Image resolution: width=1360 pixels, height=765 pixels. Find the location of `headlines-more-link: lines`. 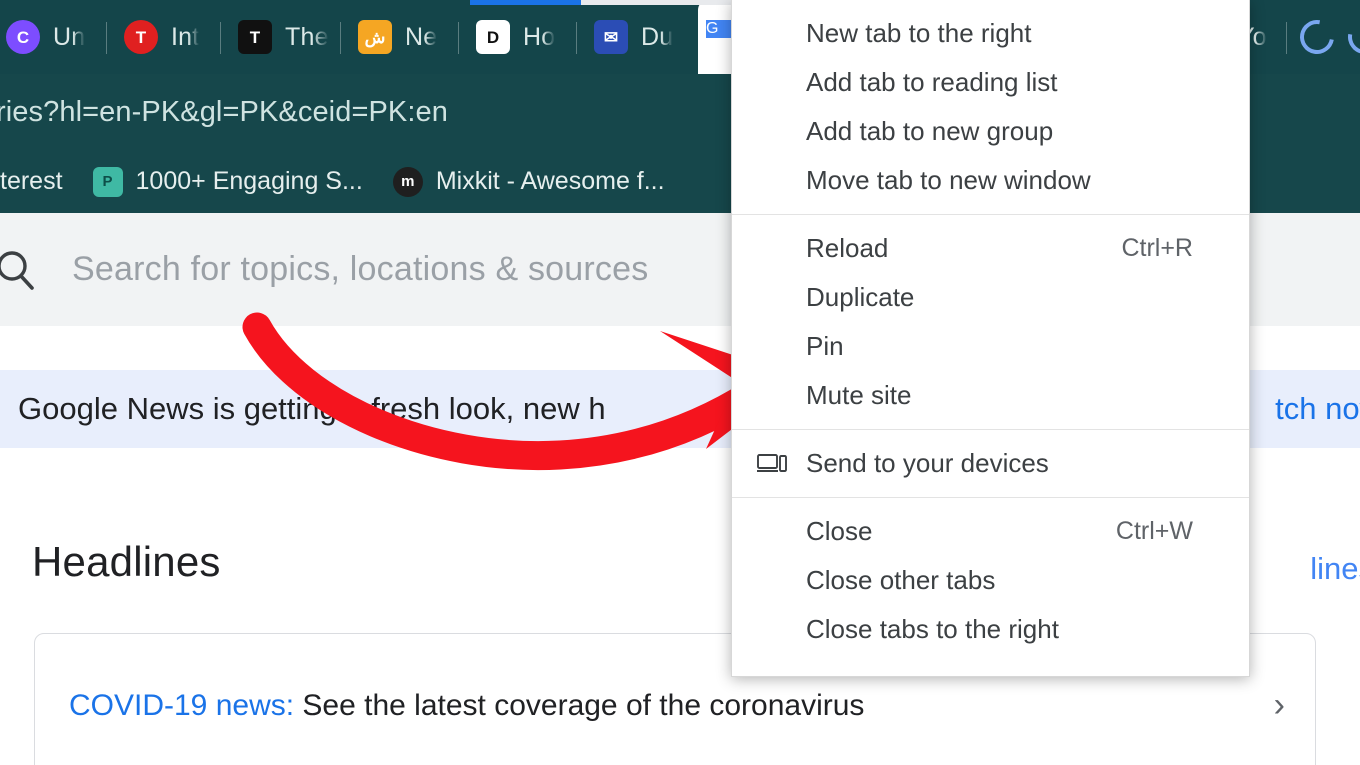

headlines-more-link: lines is located at coordinates (1335, 569).